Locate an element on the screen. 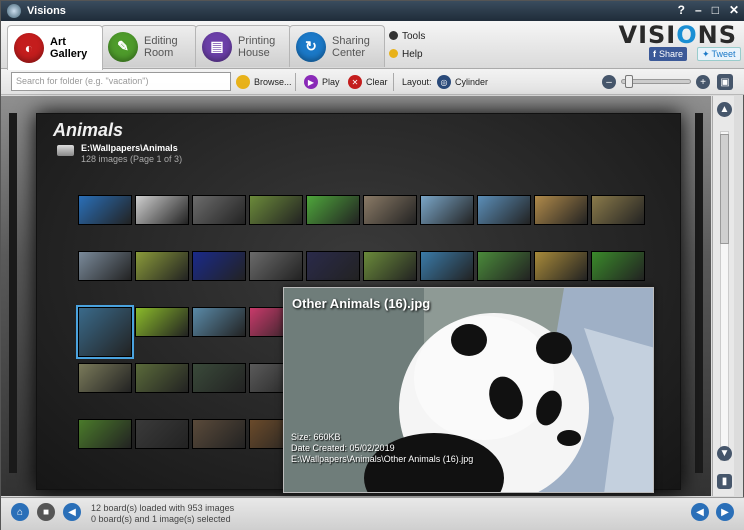  status-line-2: 0 board(s) and 1 image(s) selected is located at coordinates (161, 519).